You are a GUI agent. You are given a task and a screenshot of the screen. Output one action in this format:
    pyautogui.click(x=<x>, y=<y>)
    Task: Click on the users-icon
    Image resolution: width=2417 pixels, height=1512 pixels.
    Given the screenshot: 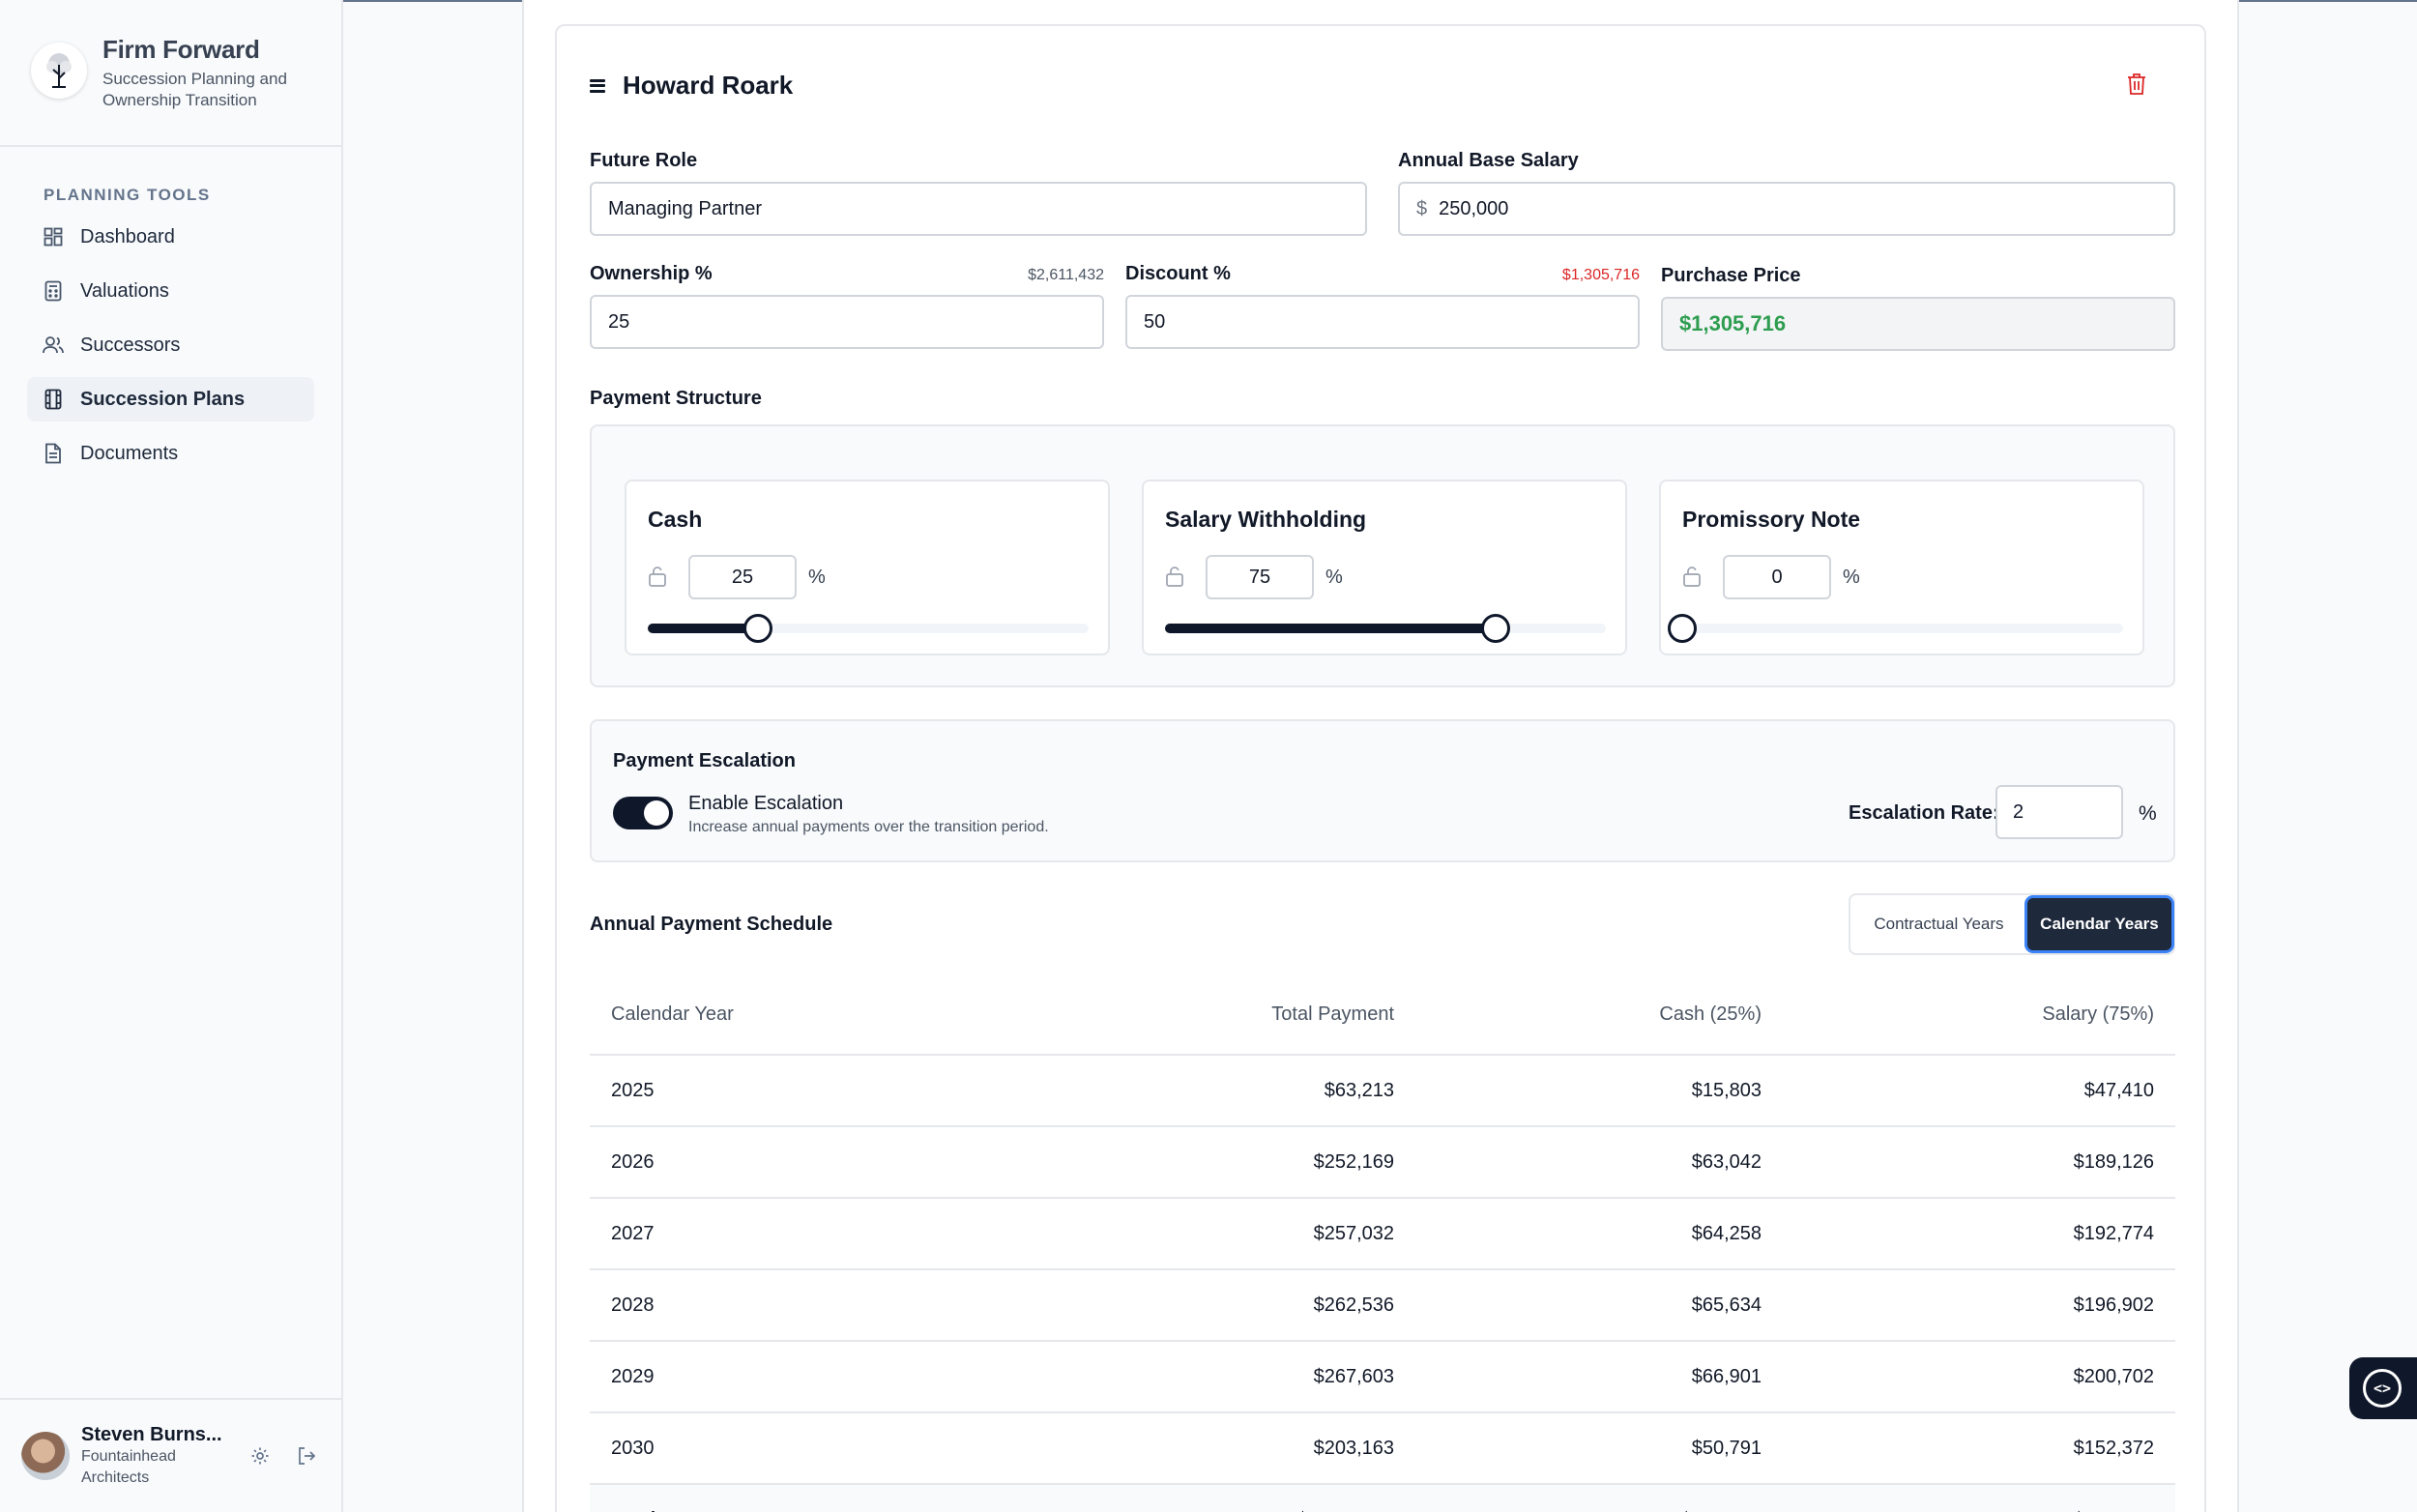 What is the action you would take?
    pyautogui.click(x=53, y=345)
    